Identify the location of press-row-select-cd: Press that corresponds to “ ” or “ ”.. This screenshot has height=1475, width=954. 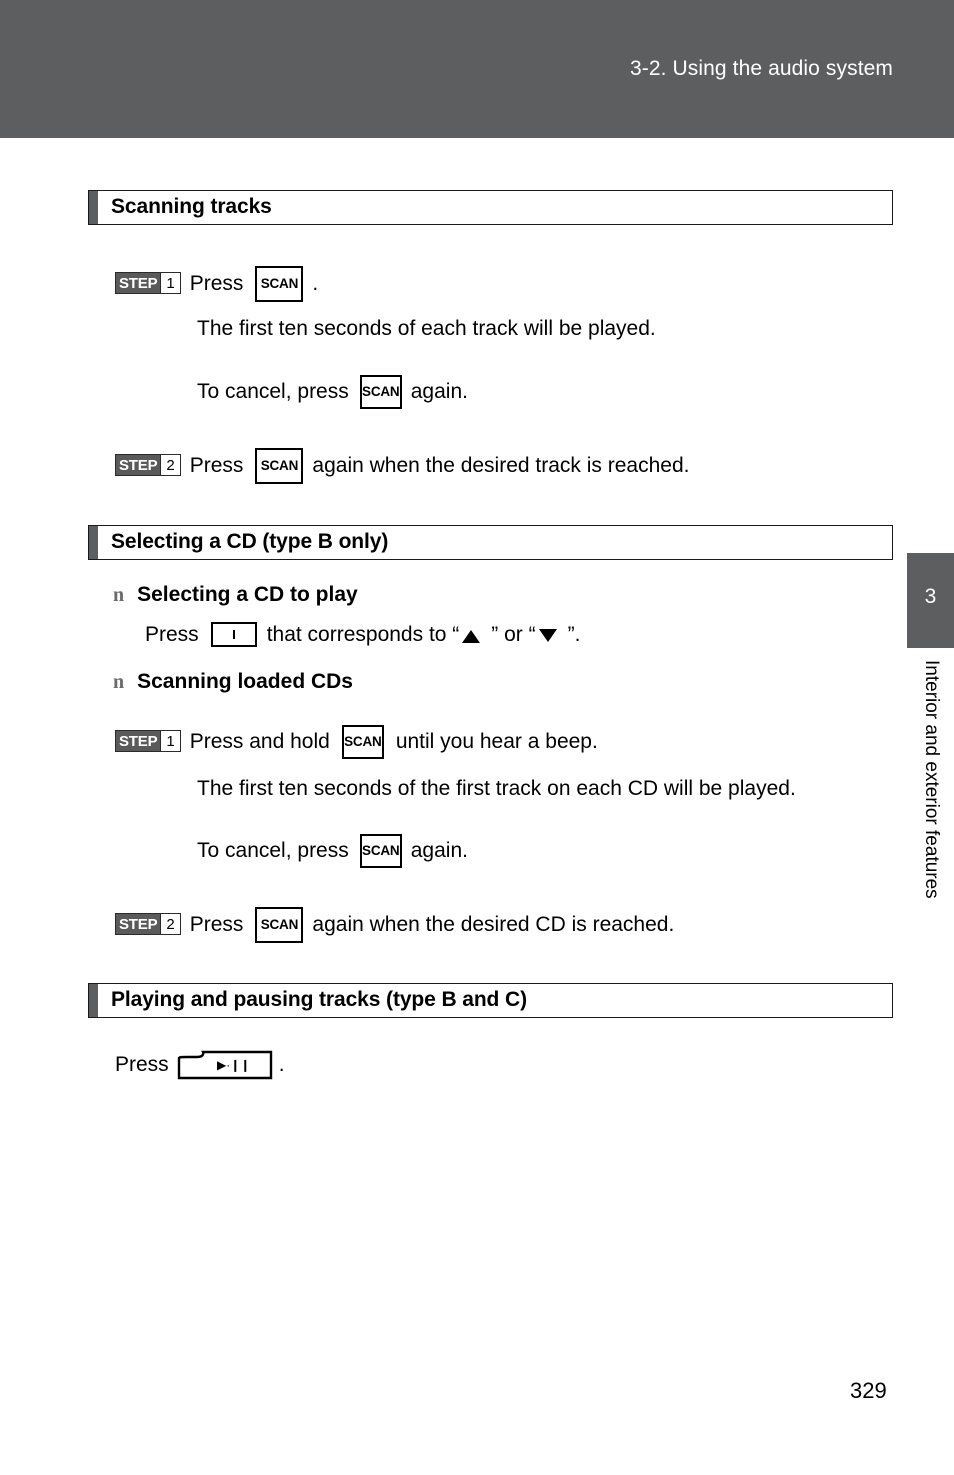
(362, 634).